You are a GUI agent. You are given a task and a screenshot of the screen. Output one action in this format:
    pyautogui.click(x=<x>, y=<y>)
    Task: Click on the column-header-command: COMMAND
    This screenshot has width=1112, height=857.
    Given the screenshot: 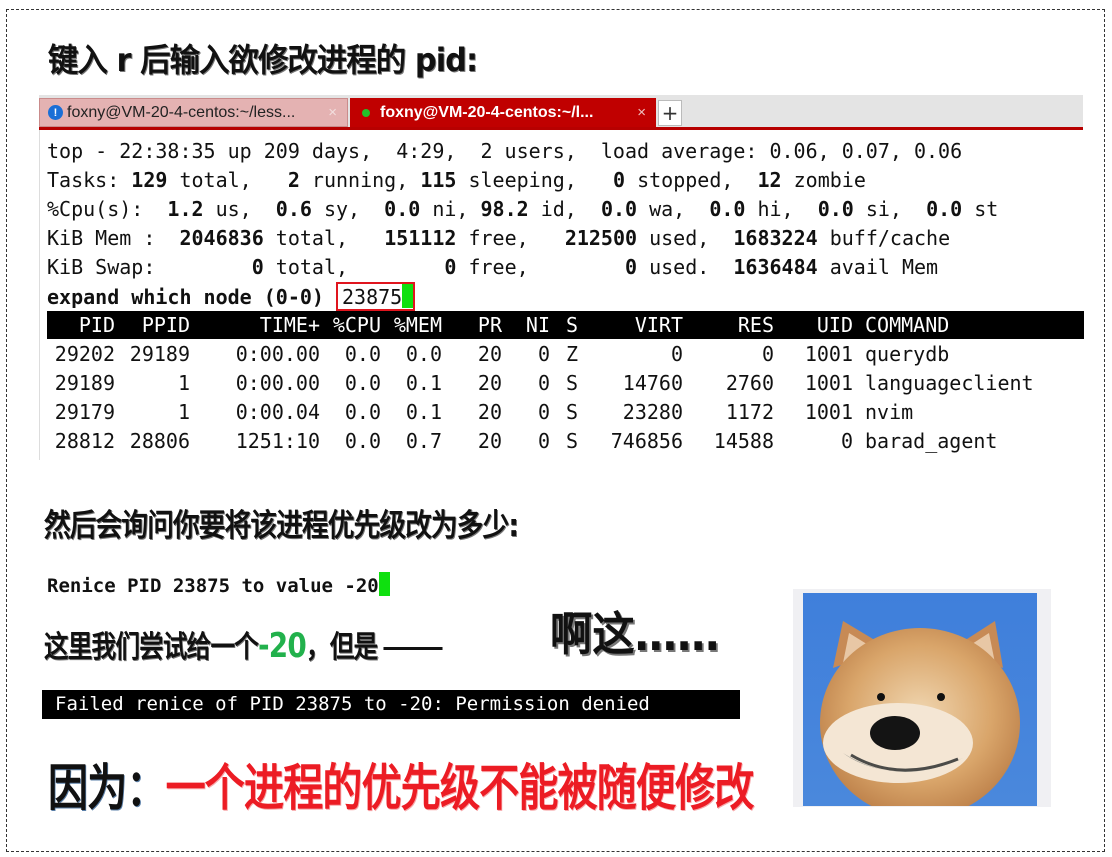 What is the action you would take?
    pyautogui.click(x=907, y=325)
    